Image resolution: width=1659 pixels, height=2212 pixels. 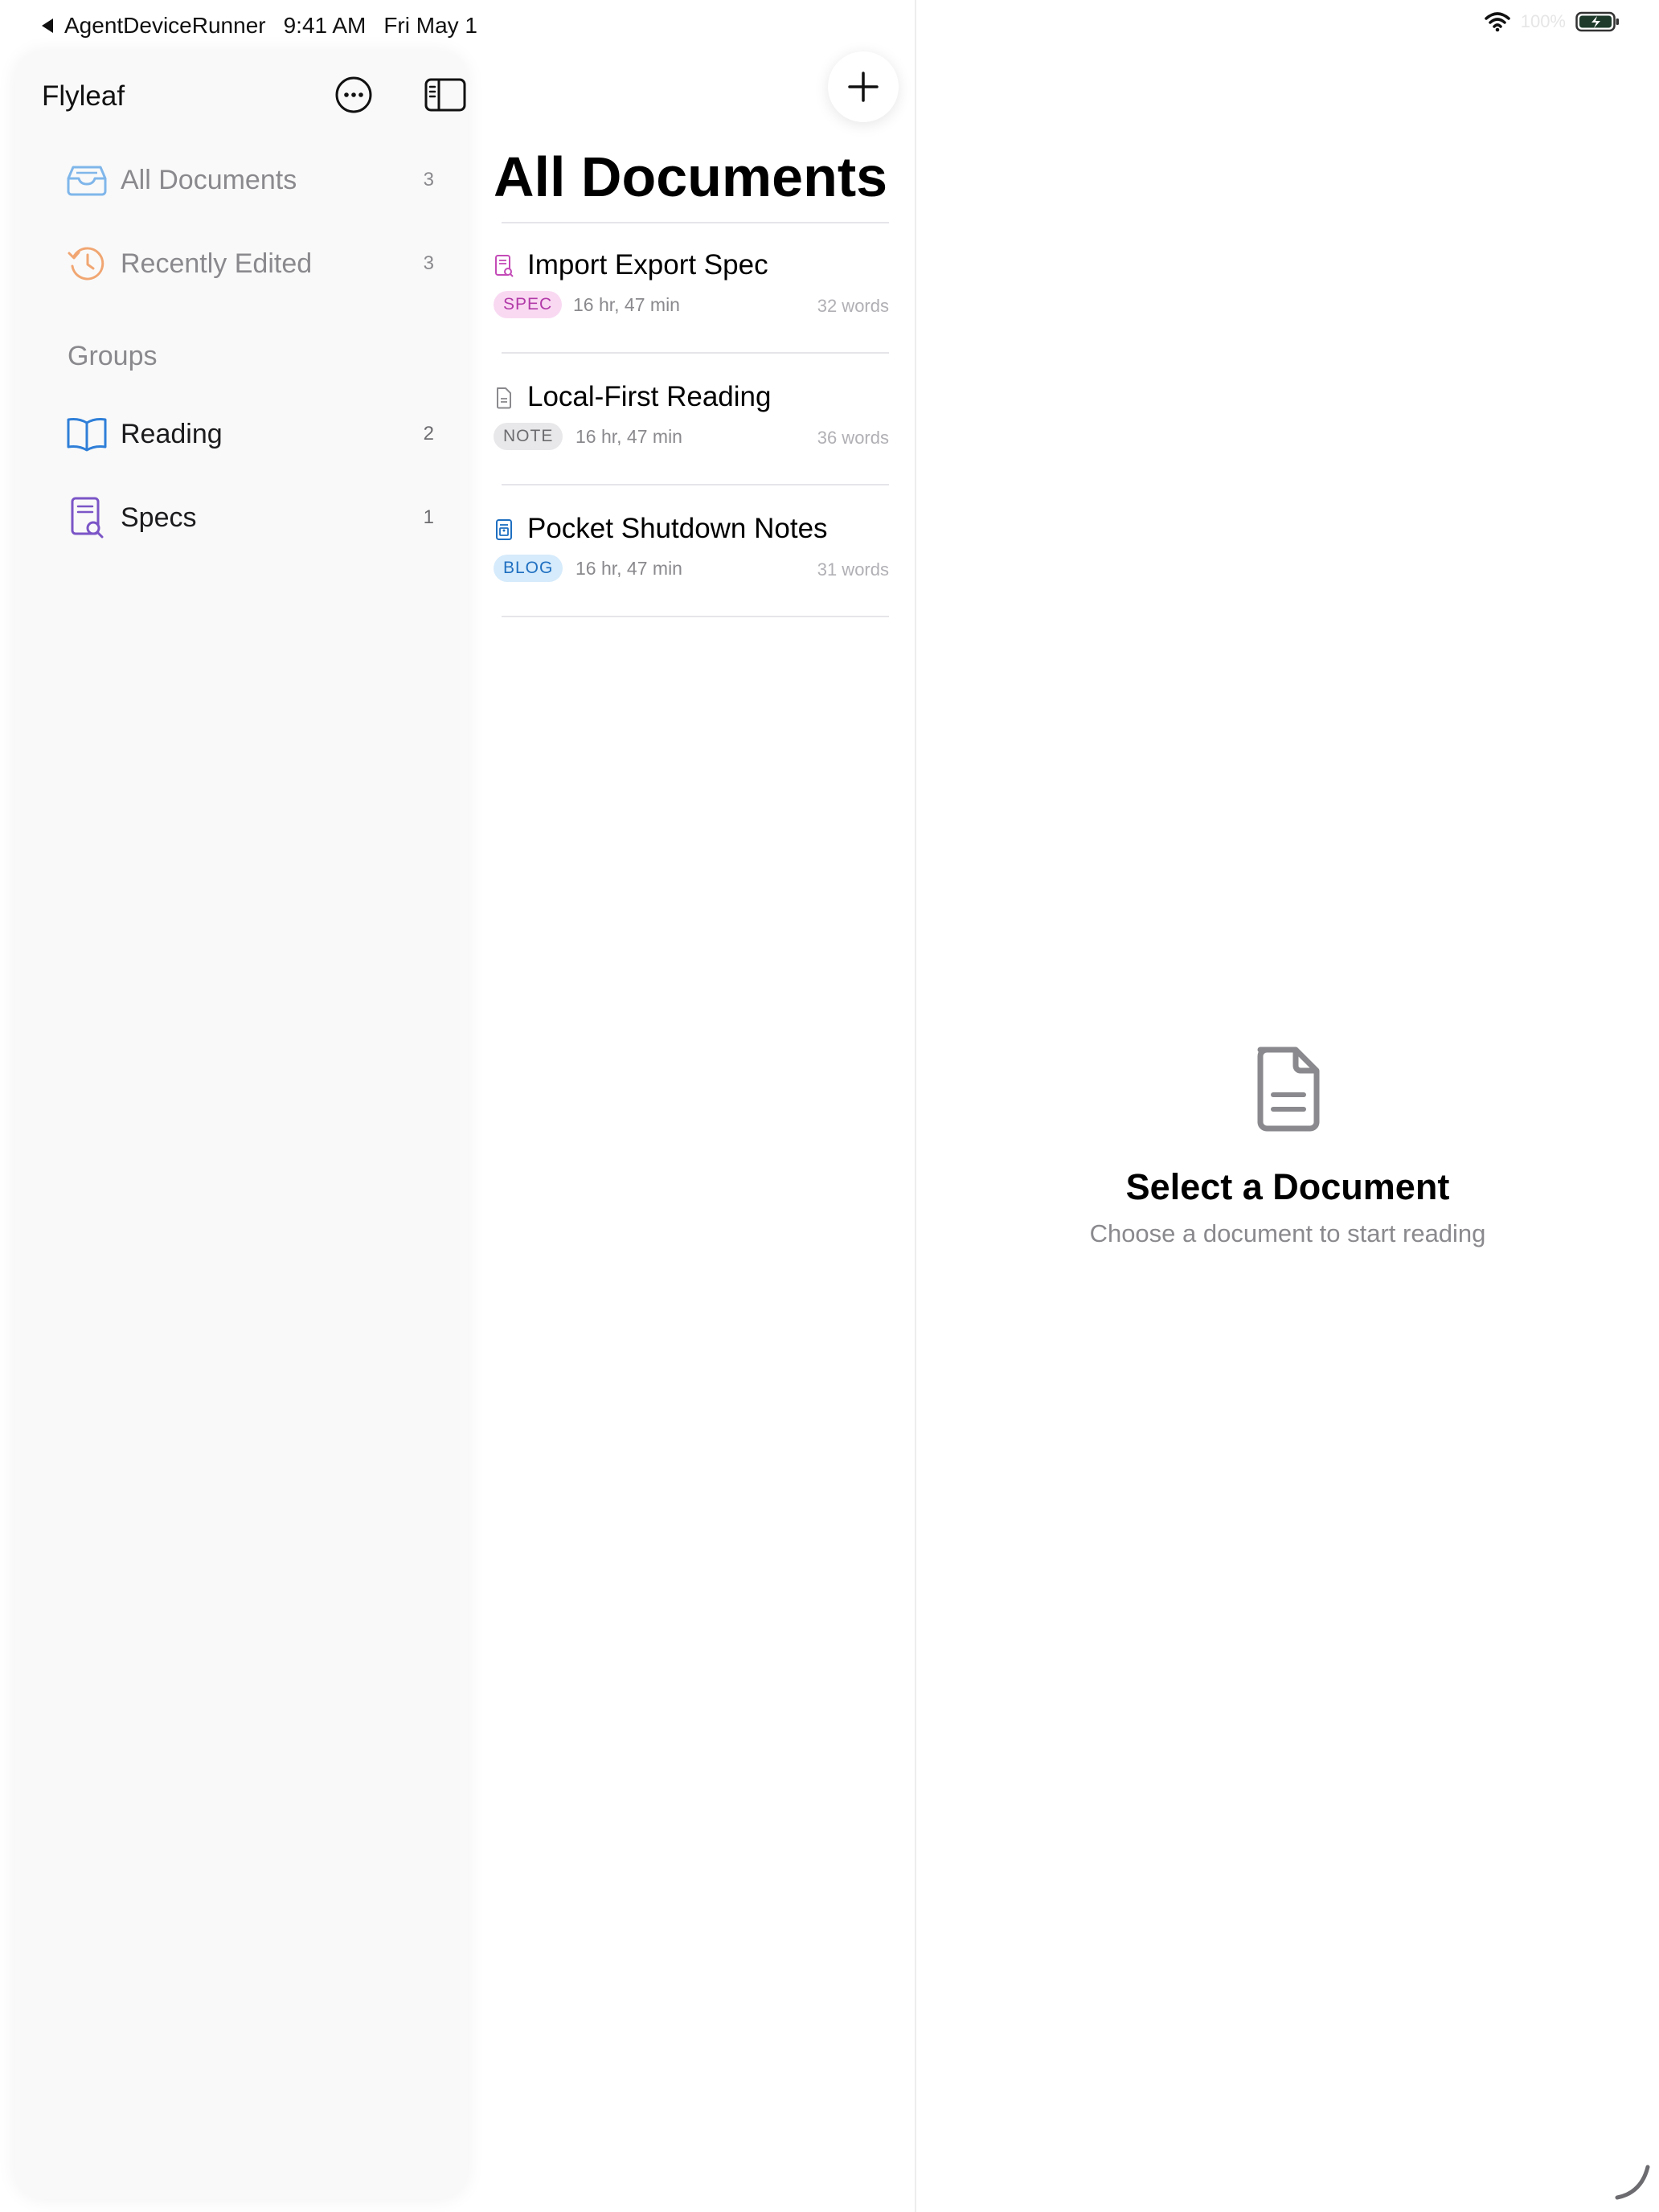 I want to click on groups-heading: Groups, so click(x=113, y=356).